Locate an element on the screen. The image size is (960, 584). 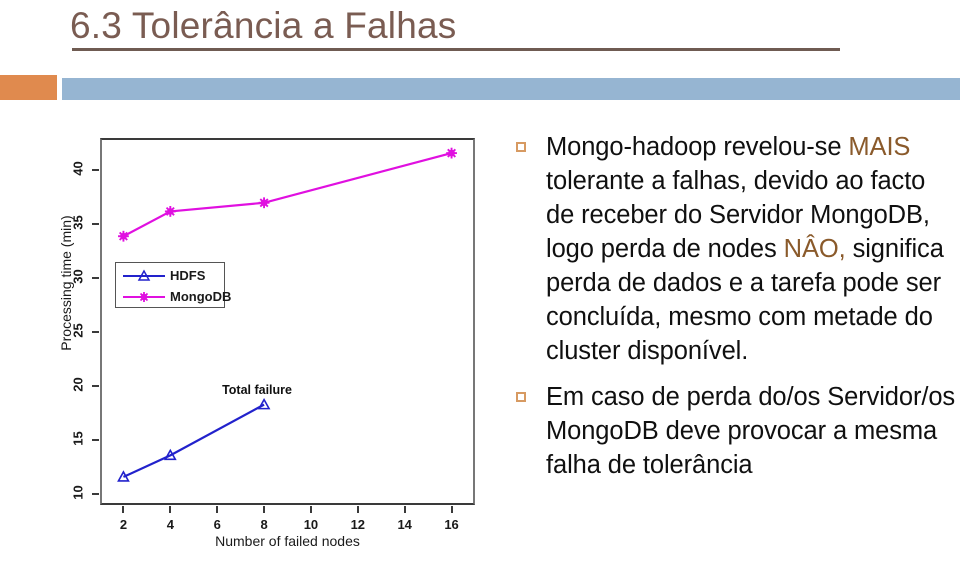
page-title: 6.3 Tolerância a Falhas is located at coordinates (263, 25).